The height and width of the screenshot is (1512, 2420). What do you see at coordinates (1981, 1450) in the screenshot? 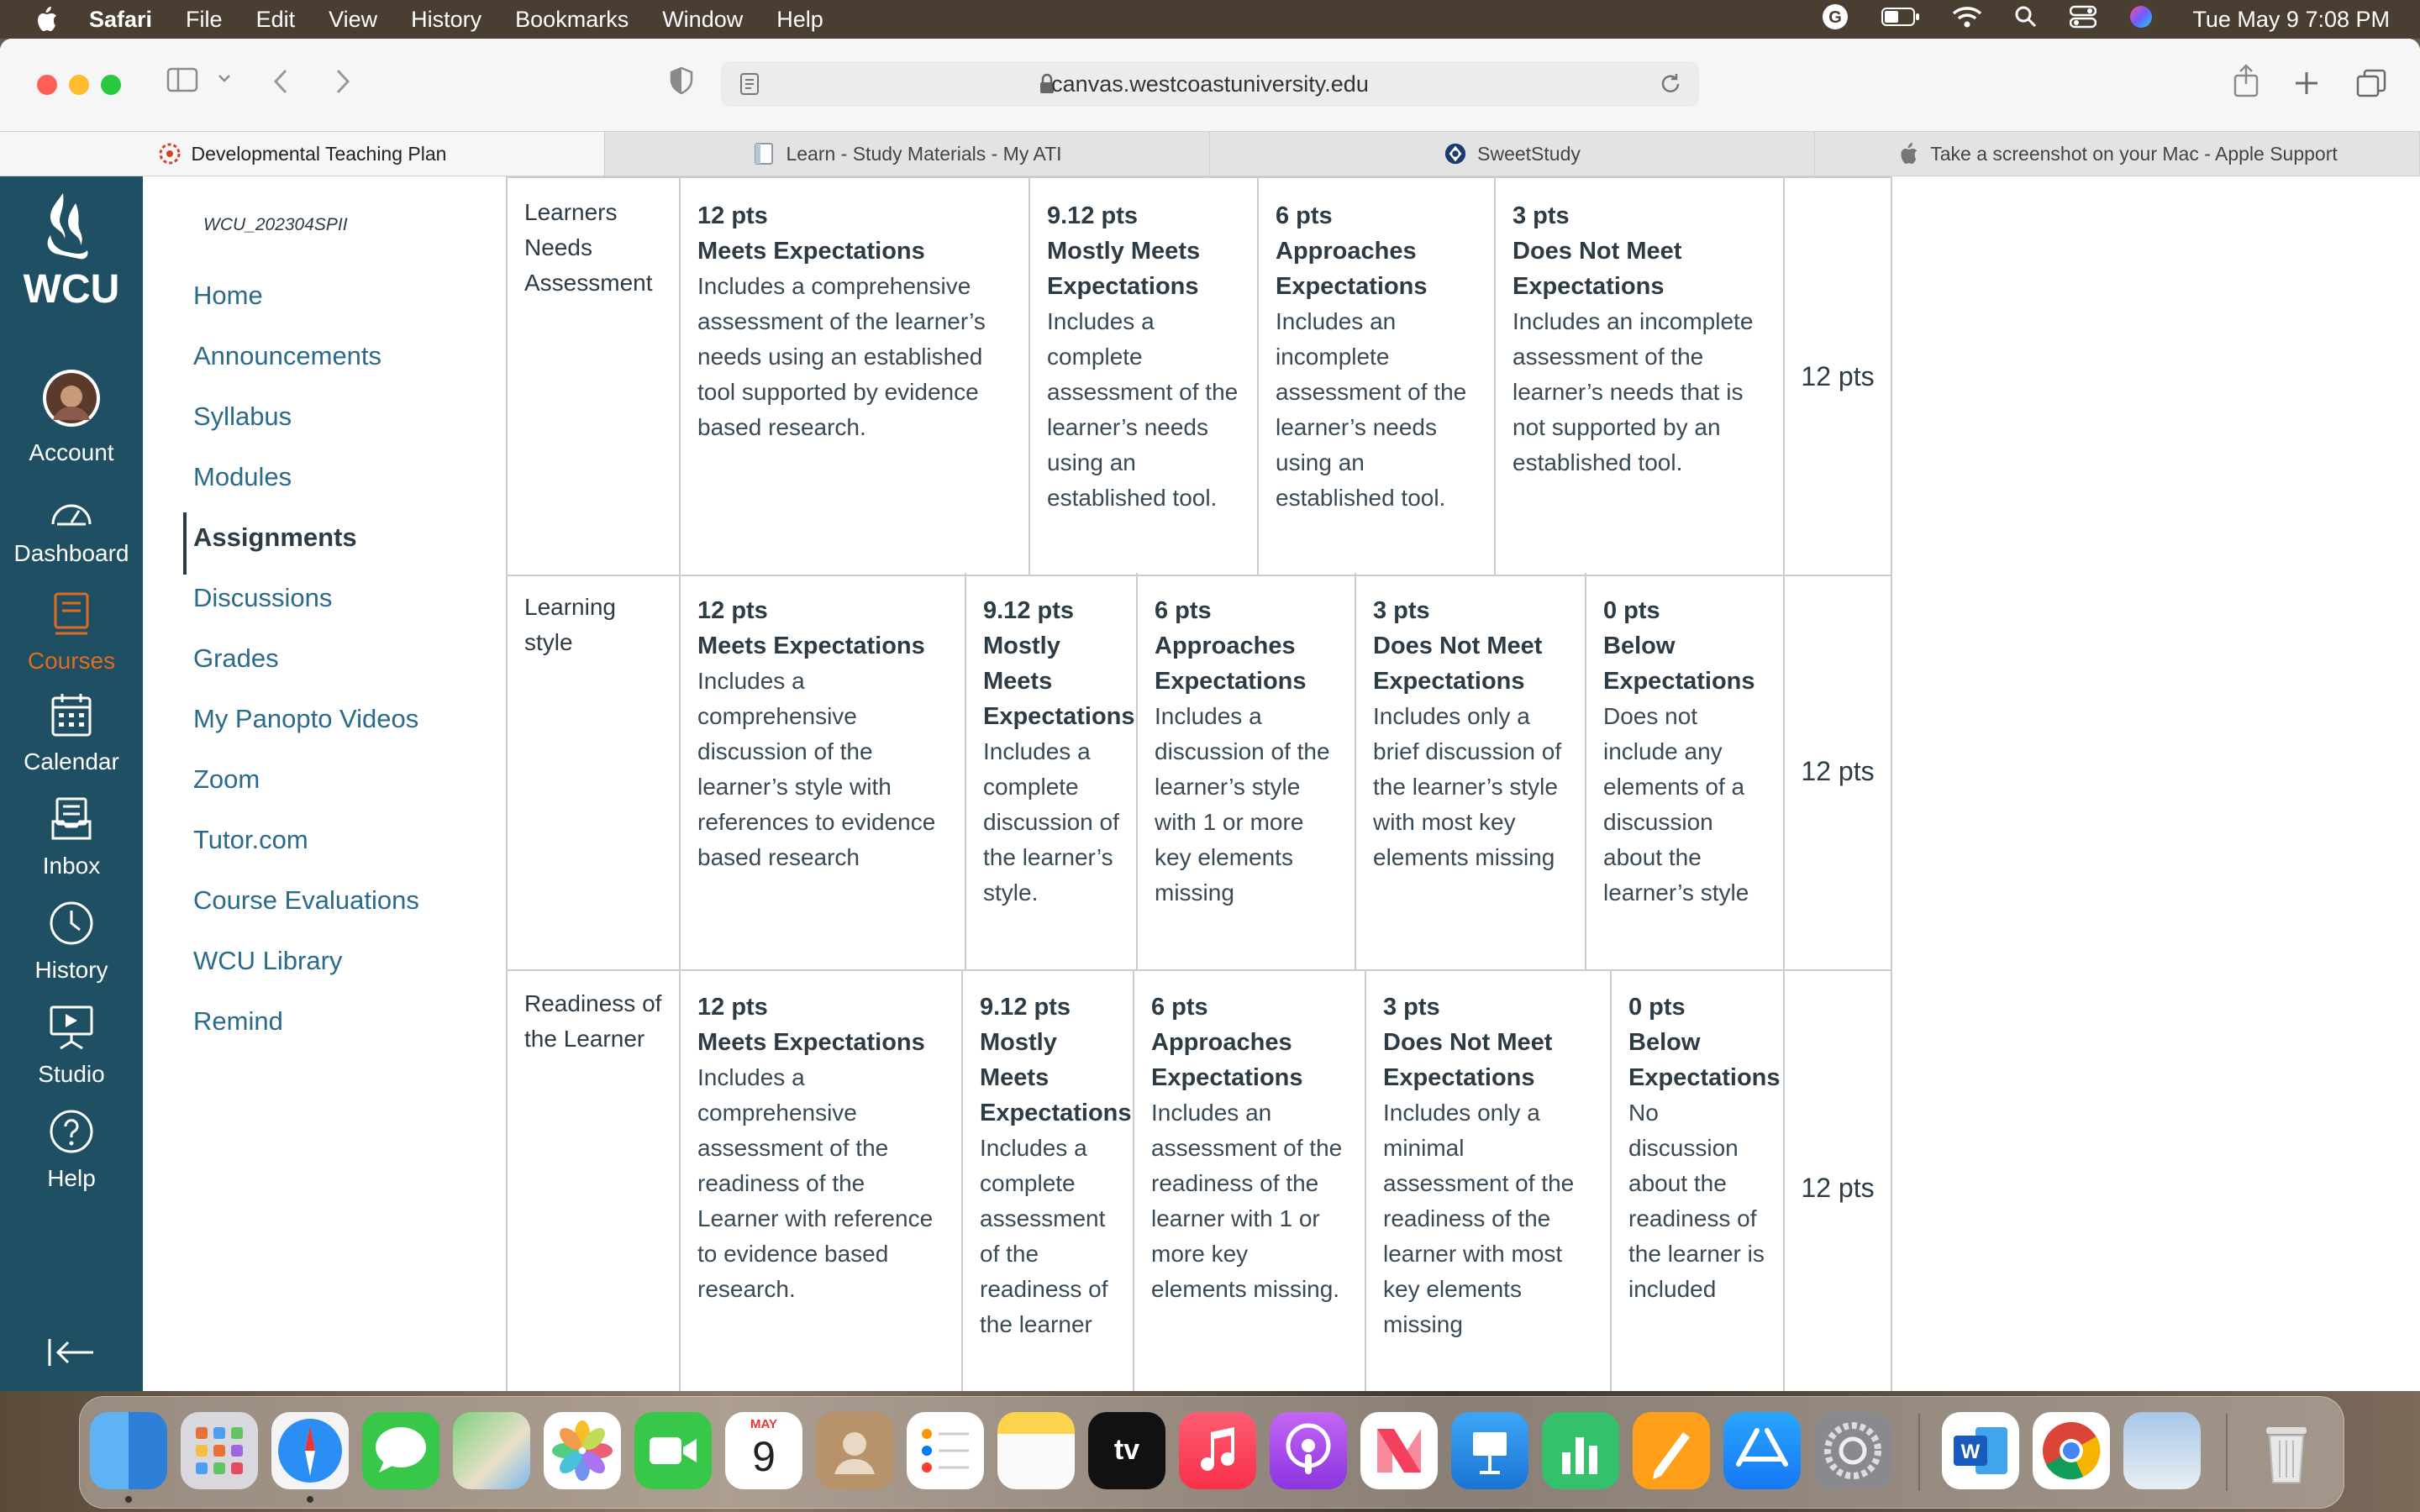
I see `word-icon: W` at bounding box center [1981, 1450].